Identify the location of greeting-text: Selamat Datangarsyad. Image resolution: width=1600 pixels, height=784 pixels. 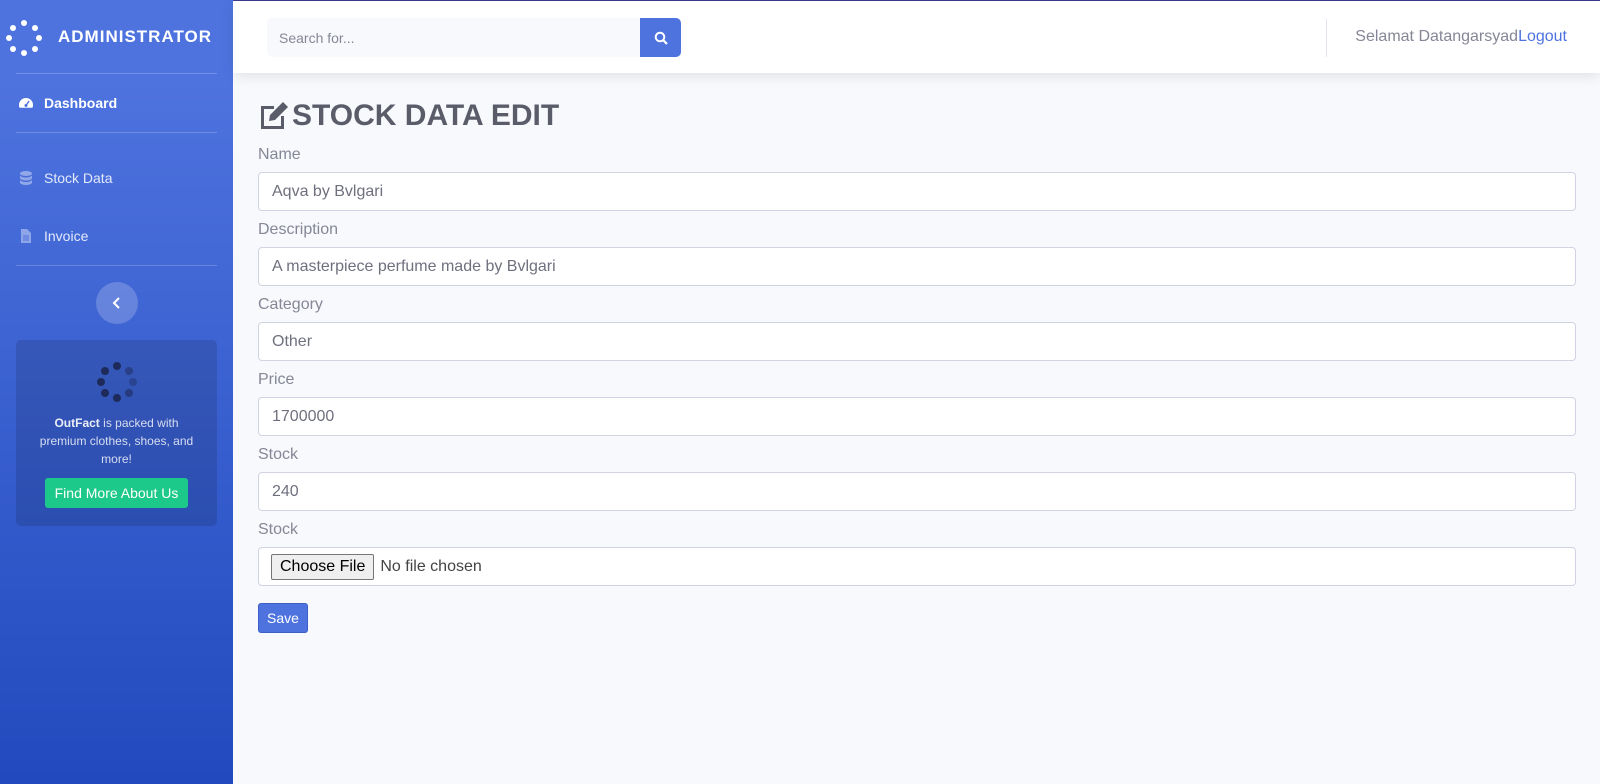
(1437, 36).